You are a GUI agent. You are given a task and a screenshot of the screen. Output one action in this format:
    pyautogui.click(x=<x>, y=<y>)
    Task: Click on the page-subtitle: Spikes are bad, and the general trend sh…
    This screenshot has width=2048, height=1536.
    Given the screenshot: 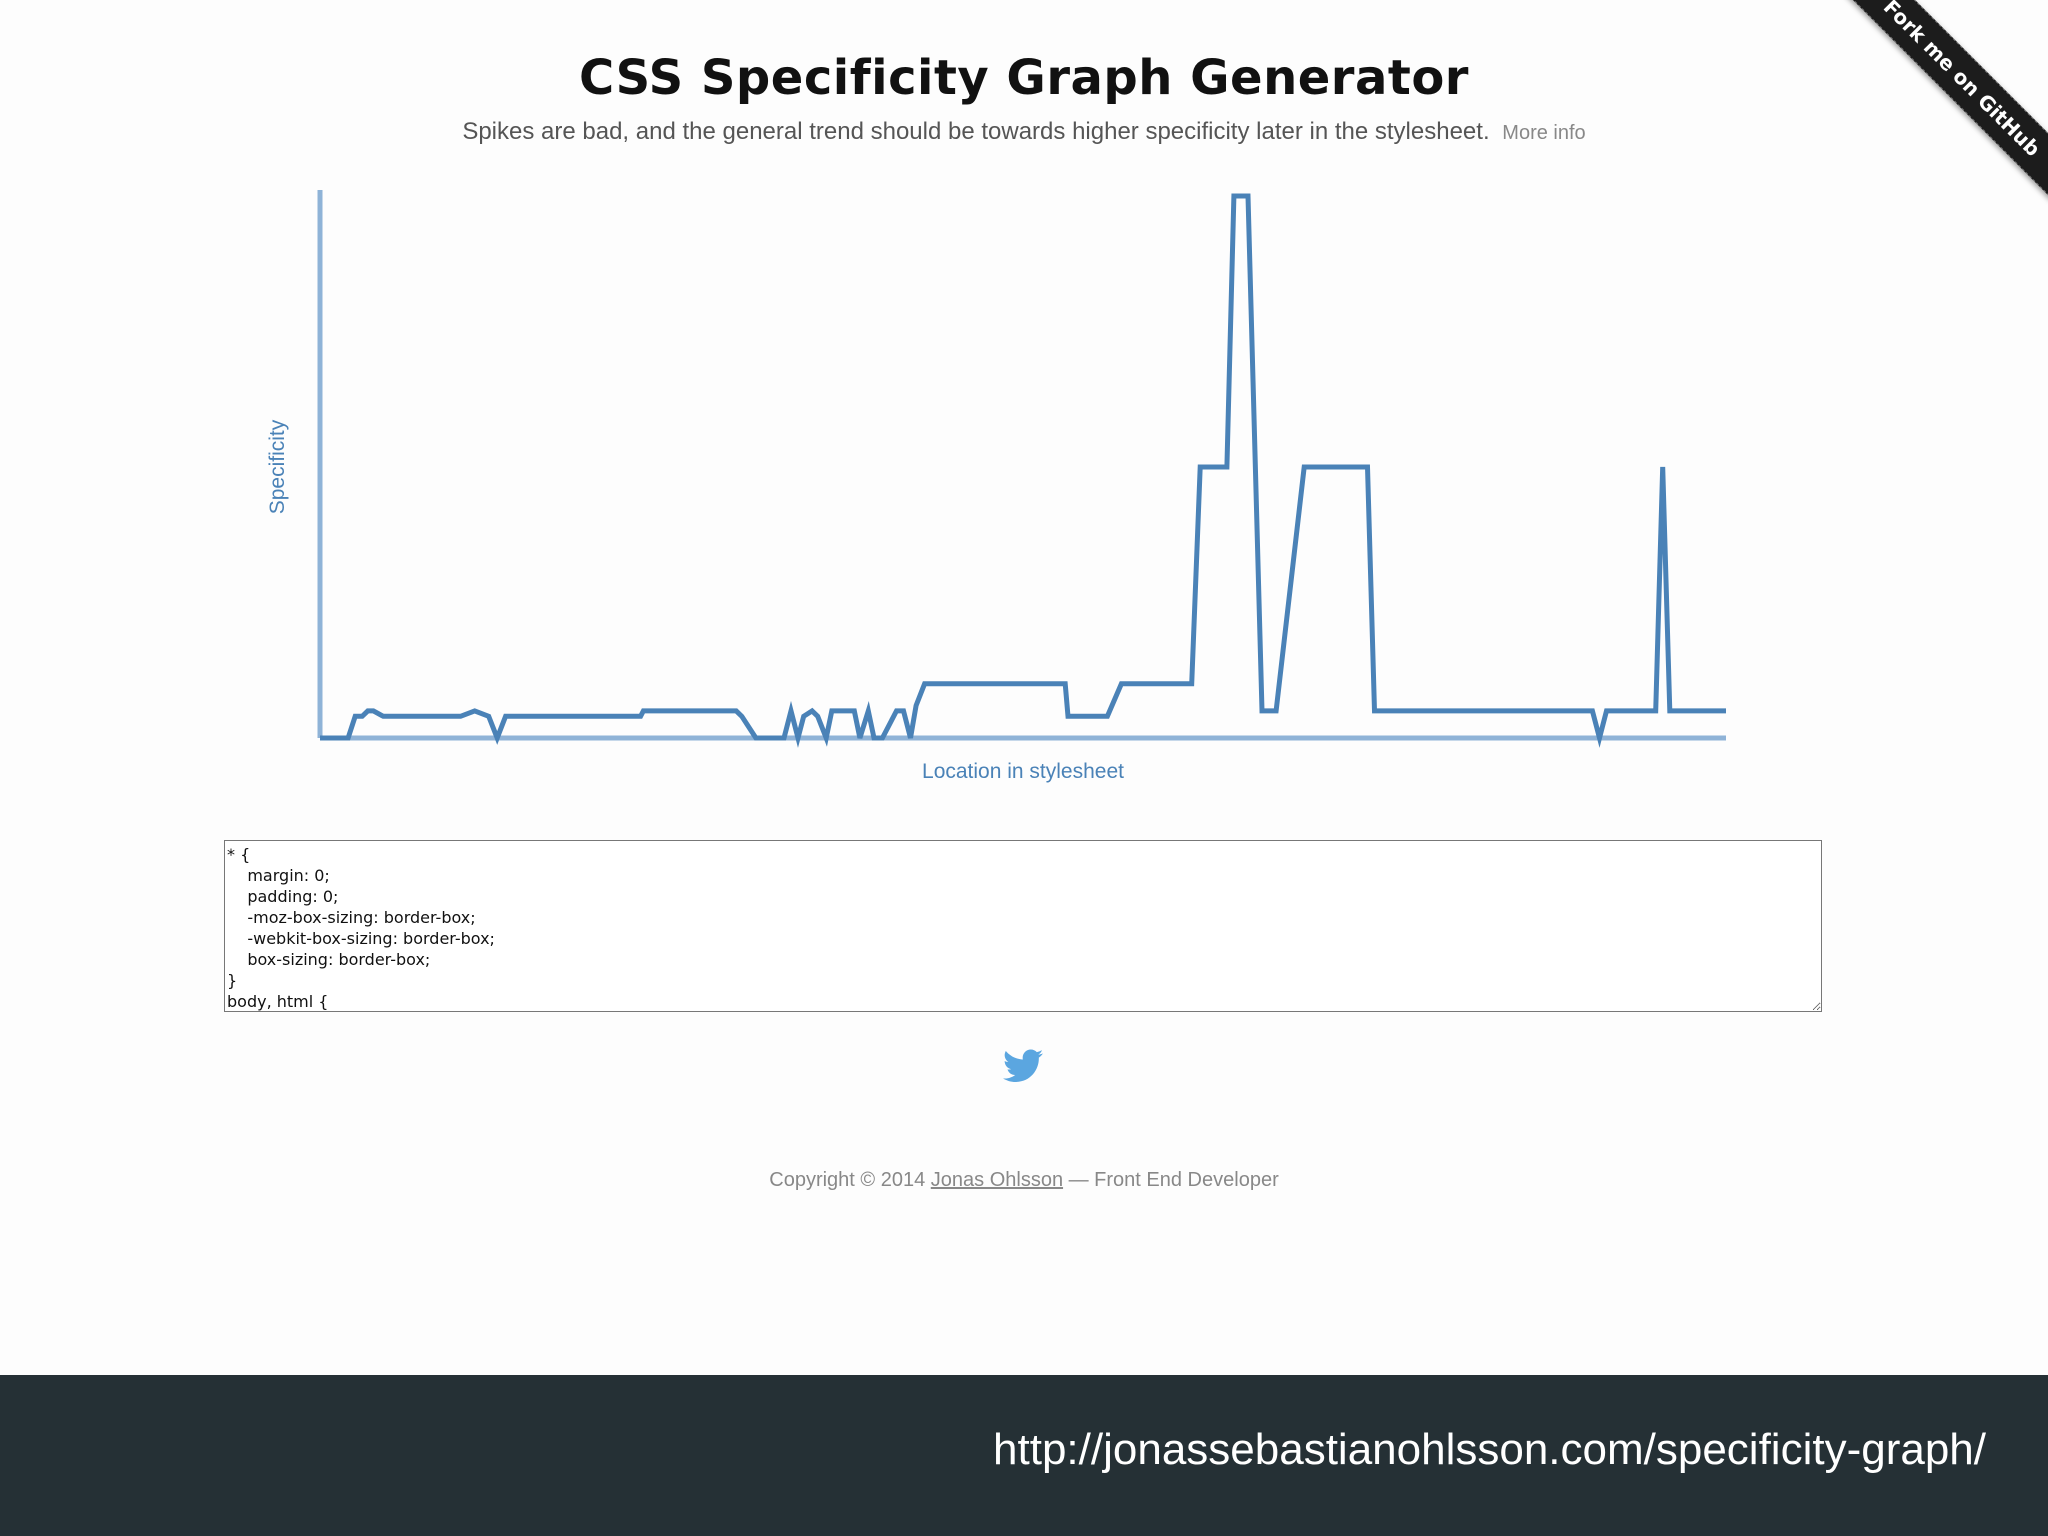 What is the action you would take?
    pyautogui.click(x=1024, y=132)
    